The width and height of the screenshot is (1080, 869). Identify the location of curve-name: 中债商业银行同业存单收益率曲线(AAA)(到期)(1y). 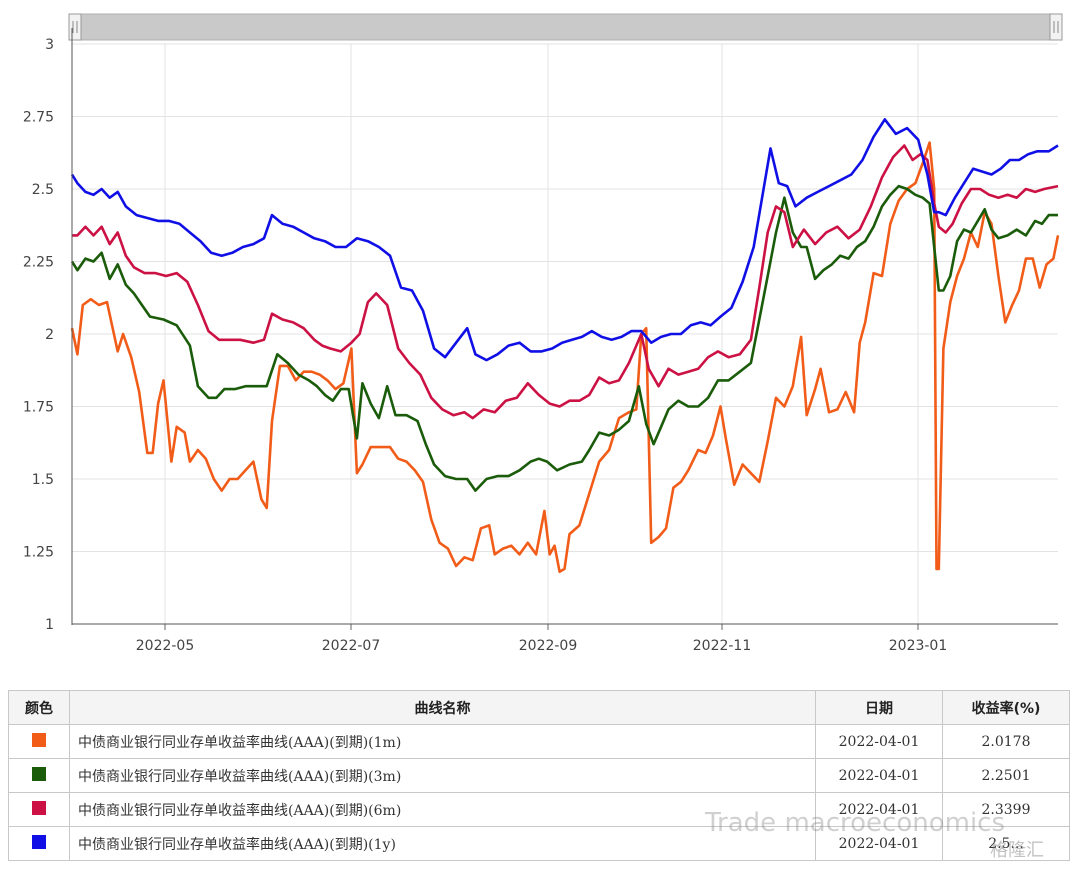
(442, 843).